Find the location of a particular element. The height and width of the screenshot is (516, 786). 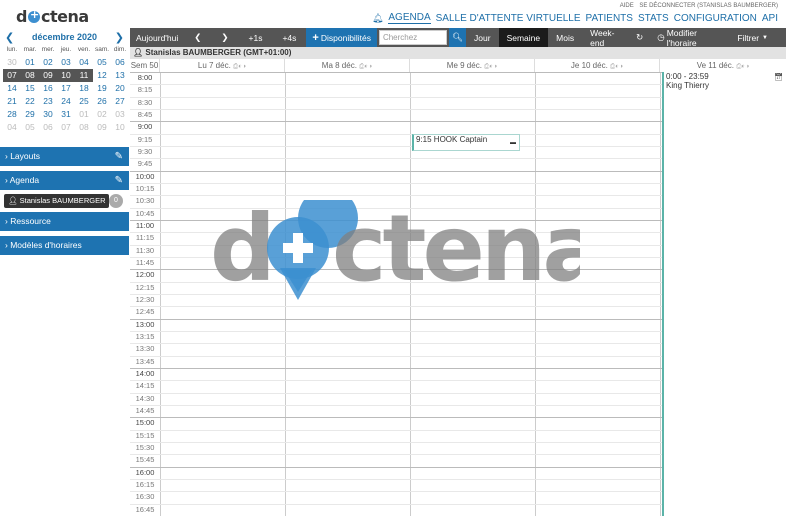

search-icon: 🔍︎ is located at coordinates (457, 37).